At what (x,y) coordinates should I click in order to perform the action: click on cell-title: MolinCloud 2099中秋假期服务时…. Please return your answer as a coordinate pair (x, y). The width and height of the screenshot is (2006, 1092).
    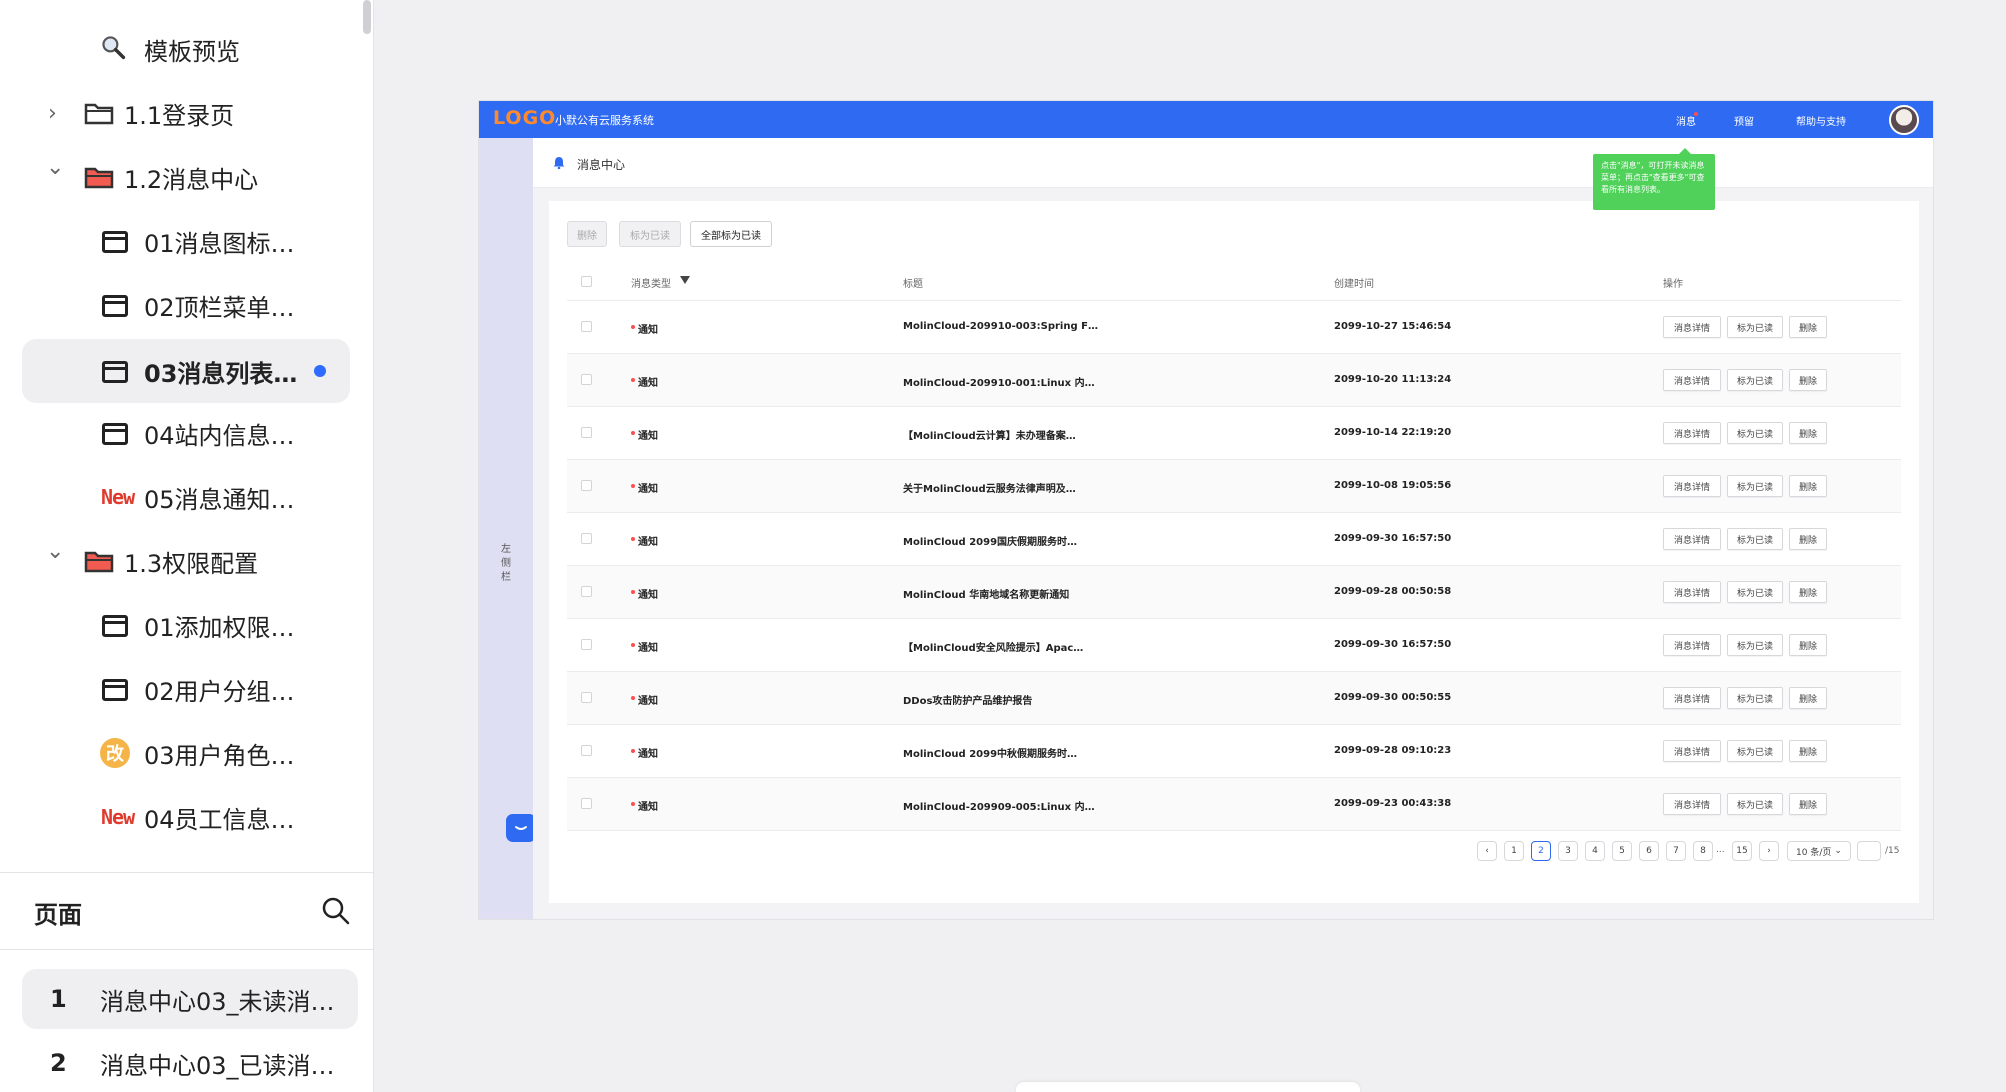
    Looking at the image, I should click on (990, 752).